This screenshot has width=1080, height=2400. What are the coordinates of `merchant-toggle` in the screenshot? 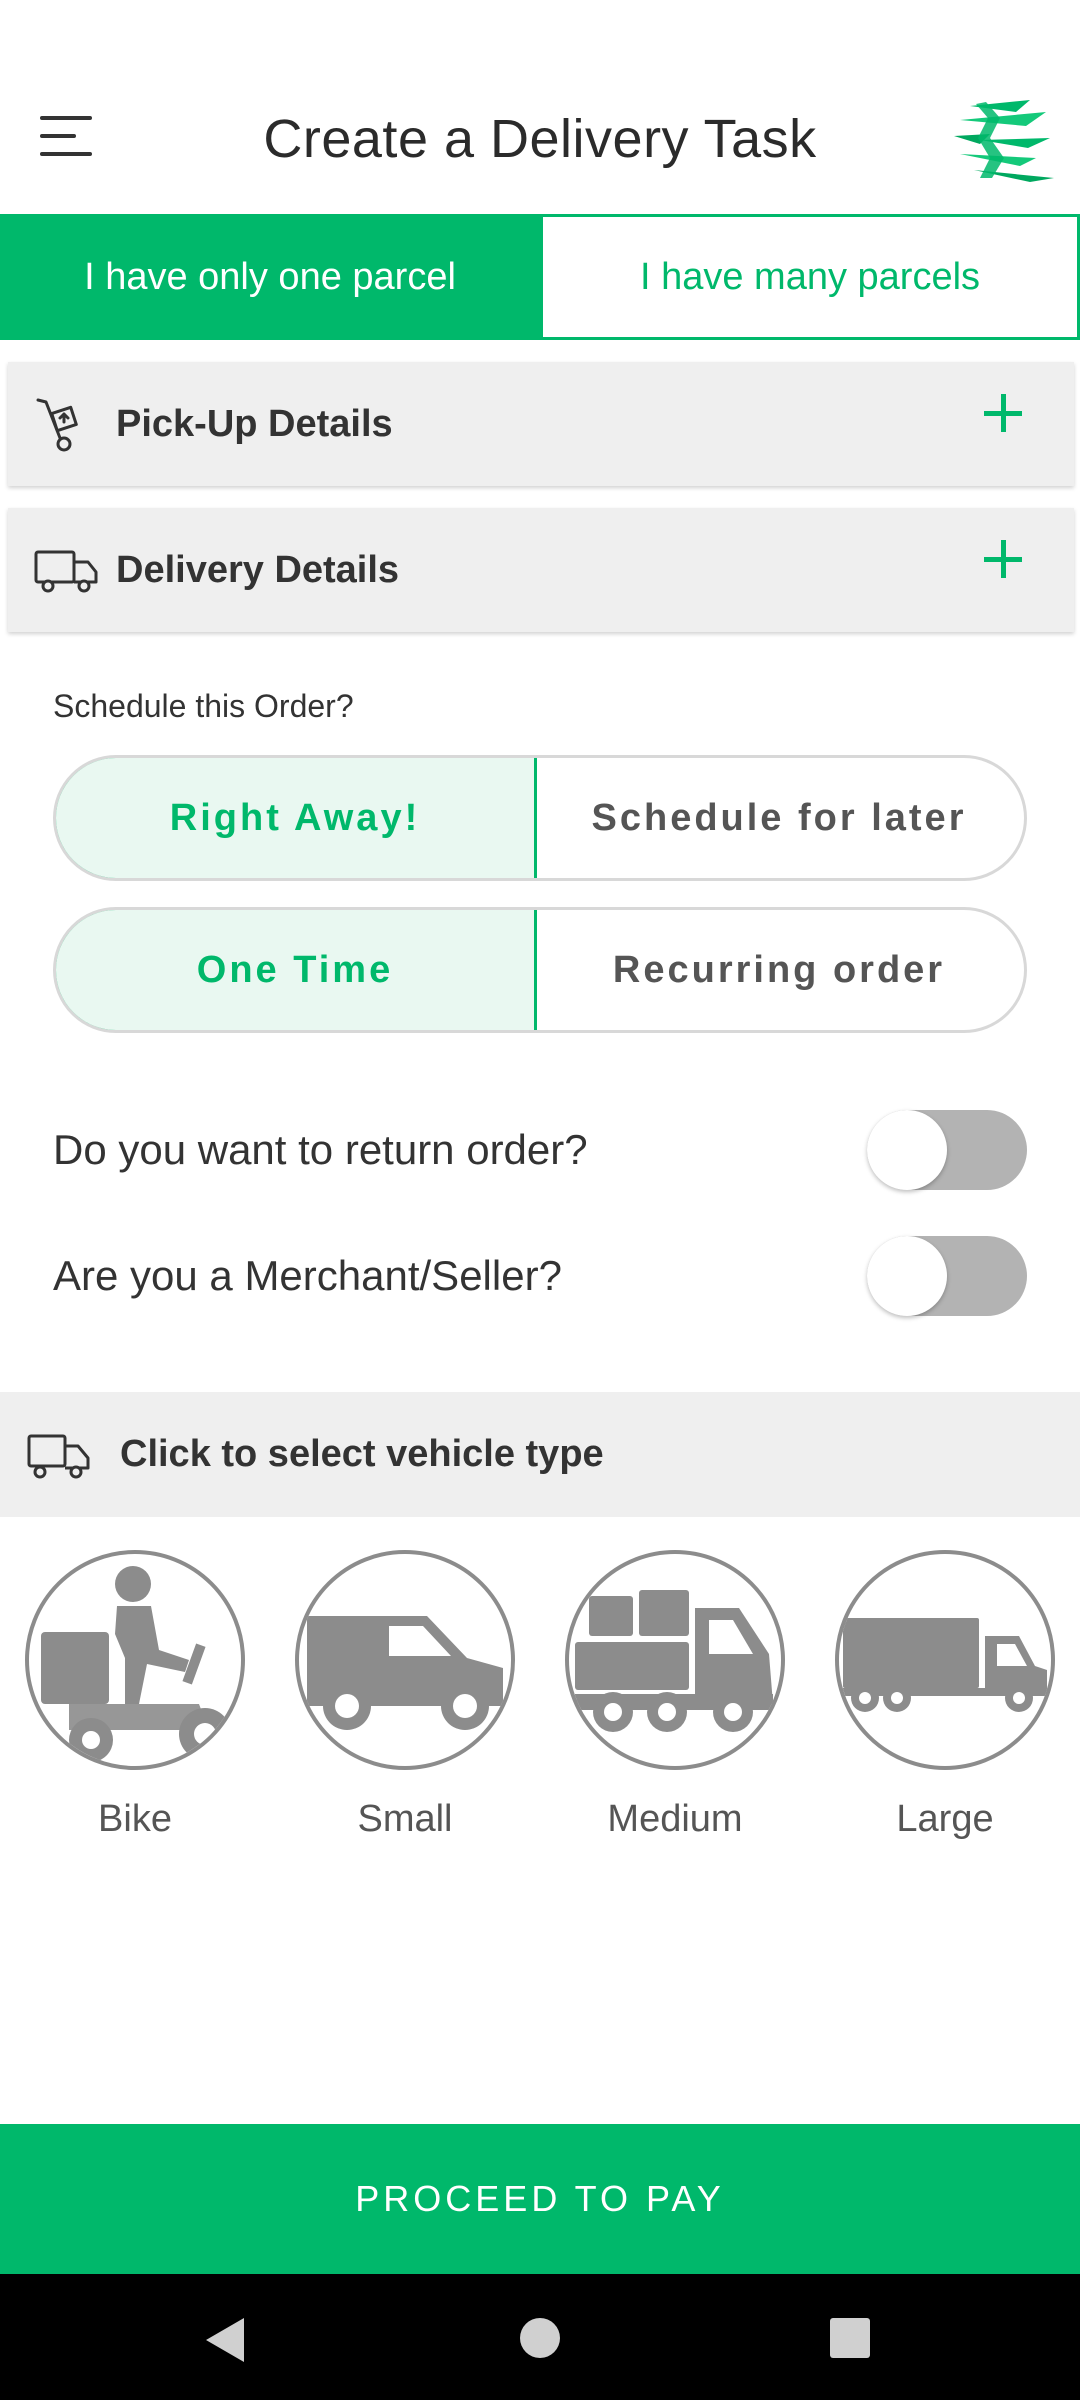 It's located at (947, 1276).